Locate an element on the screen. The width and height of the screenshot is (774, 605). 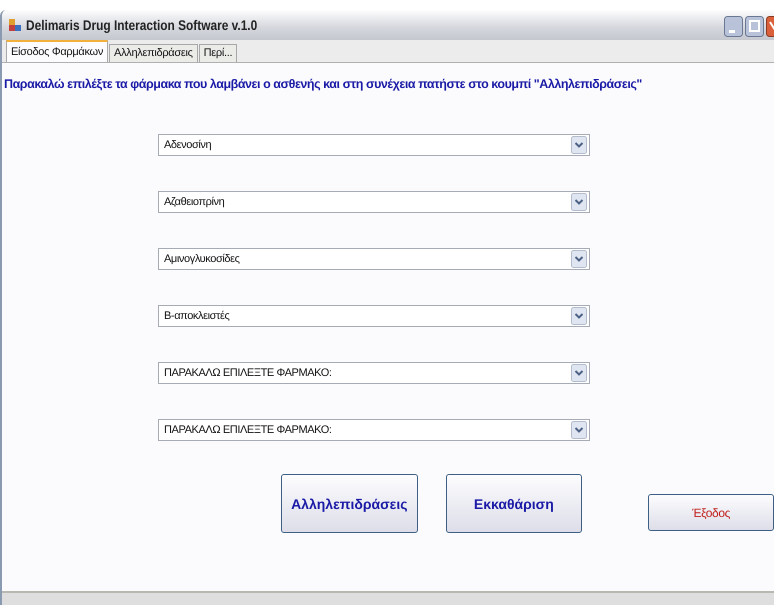
drug-dropdown: Αδενοσίνη is located at coordinates (374, 145).